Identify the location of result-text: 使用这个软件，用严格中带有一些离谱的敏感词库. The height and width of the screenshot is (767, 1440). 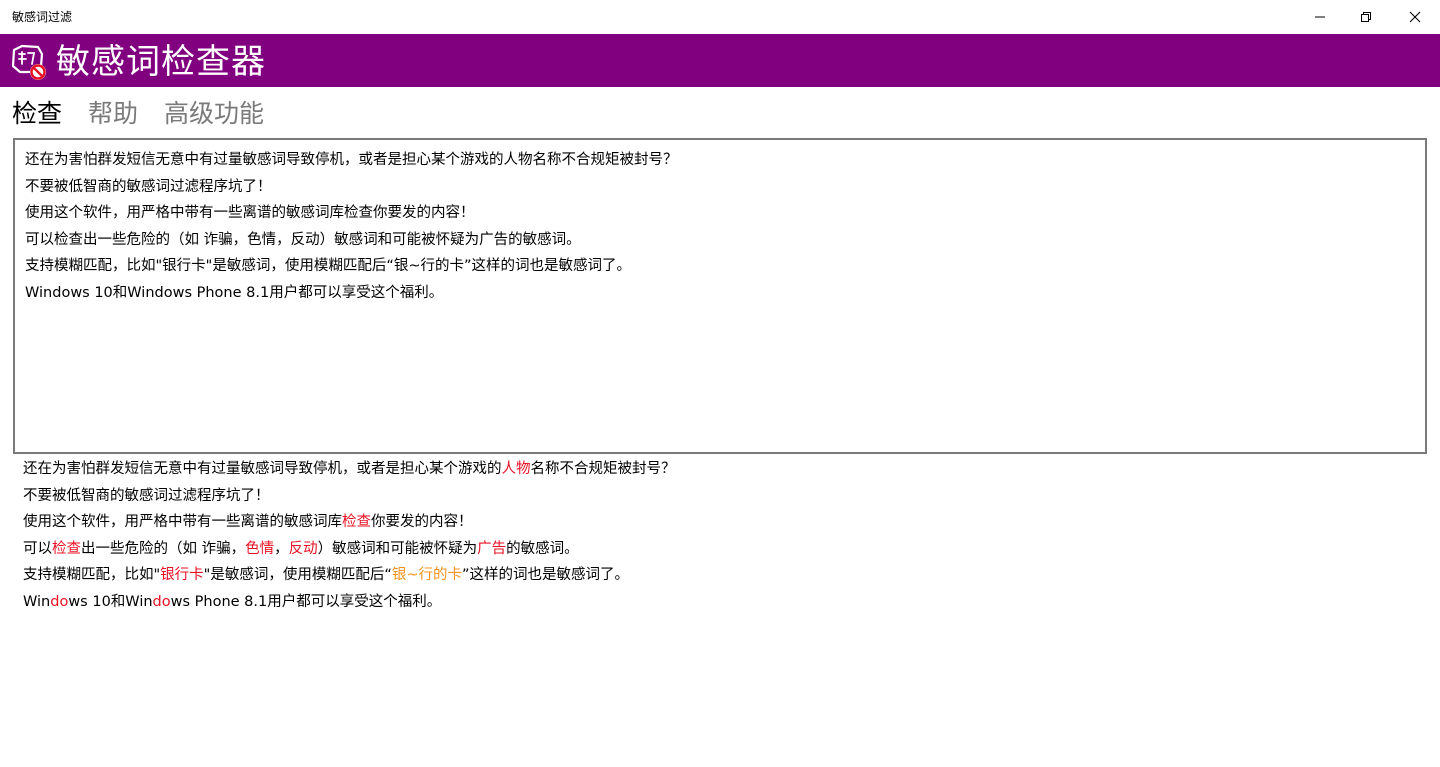
(182, 522).